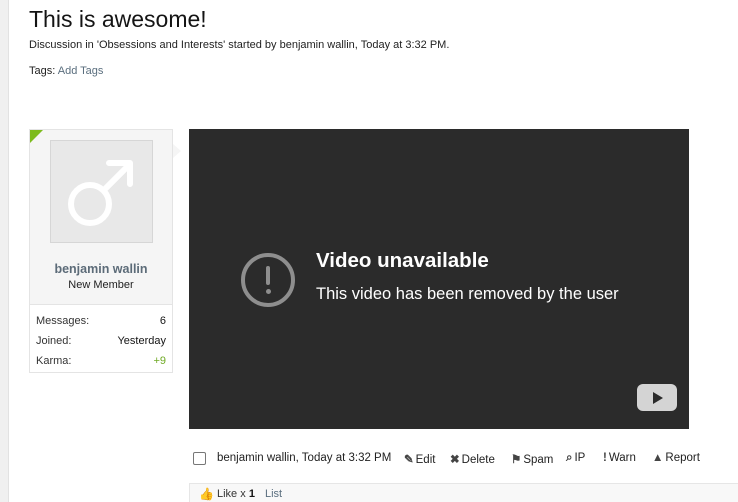  I want to click on thread-title: This is awesome!, so click(118, 19).